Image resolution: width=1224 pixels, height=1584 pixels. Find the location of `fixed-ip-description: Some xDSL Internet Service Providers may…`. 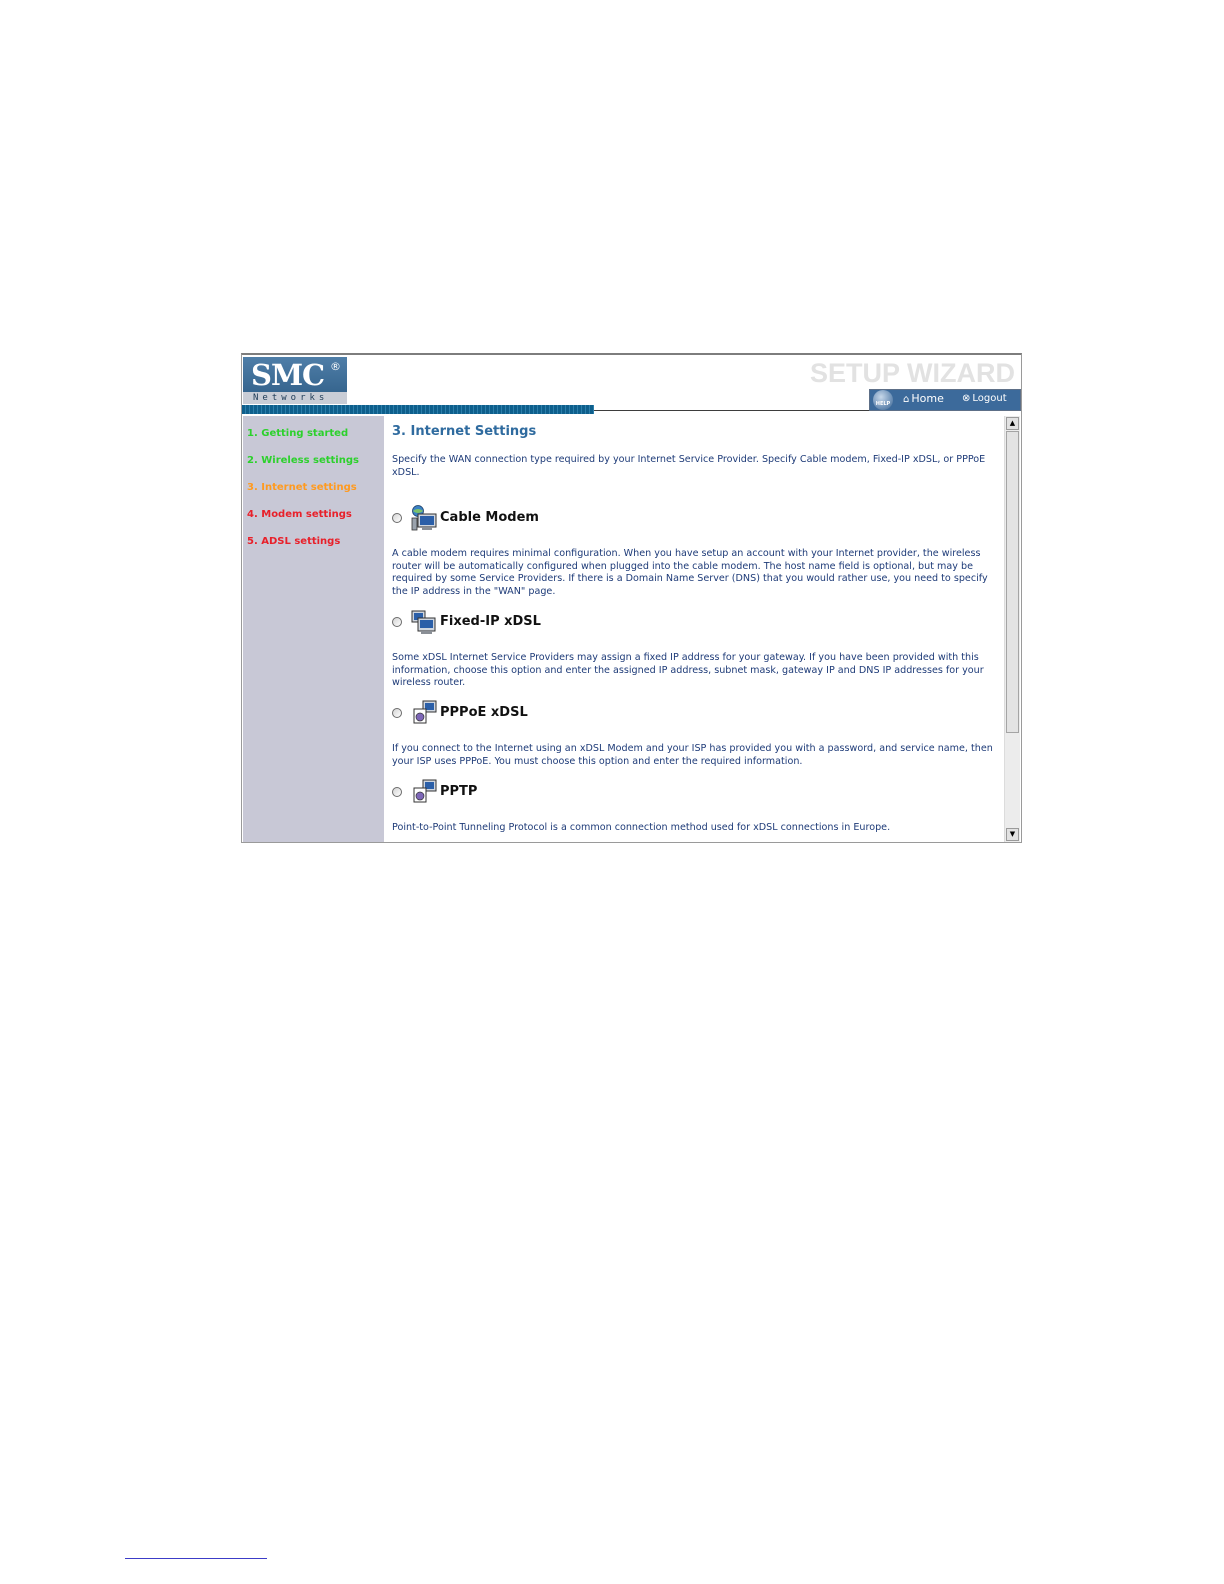

fixed-ip-description: Some xDSL Internet Service Providers may… is located at coordinates (688, 670).